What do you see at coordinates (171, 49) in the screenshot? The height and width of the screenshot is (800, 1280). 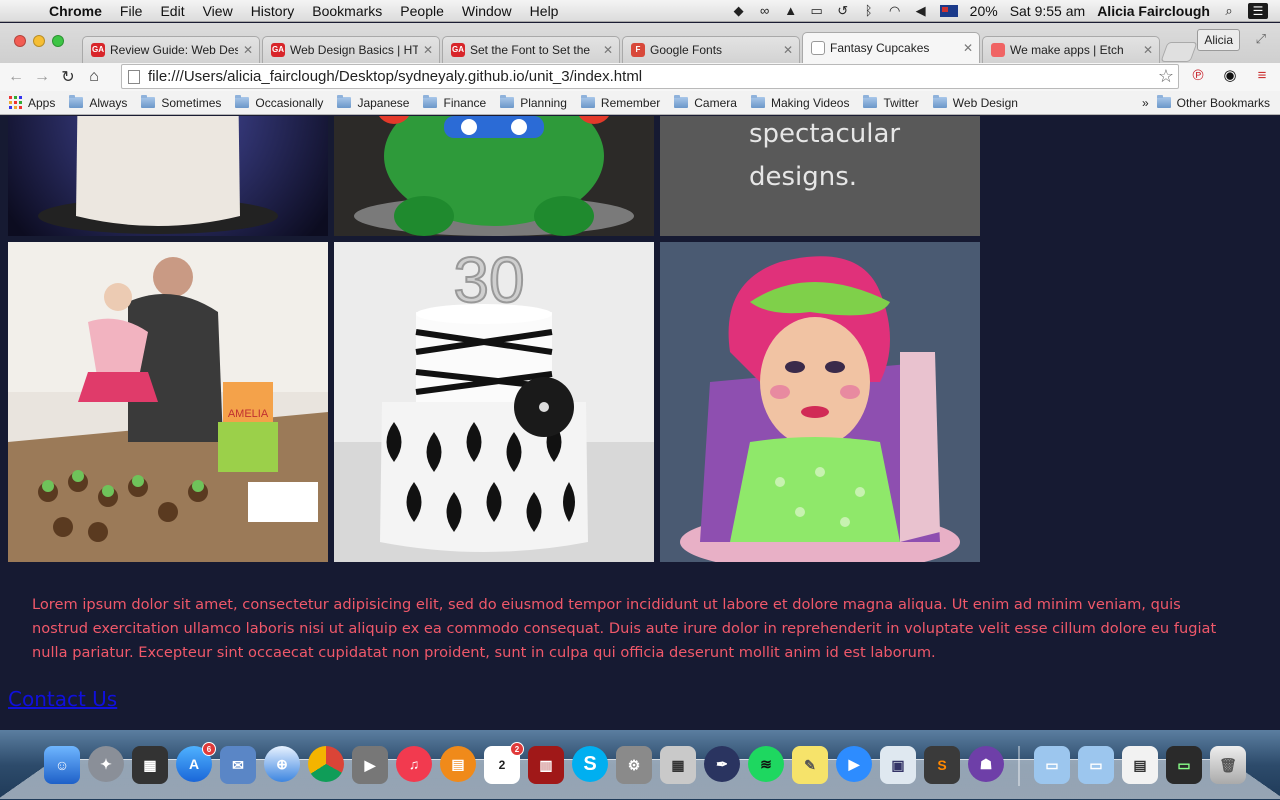 I see `browser-tab: GA Review Guide: Web Desi ✕` at bounding box center [171, 49].